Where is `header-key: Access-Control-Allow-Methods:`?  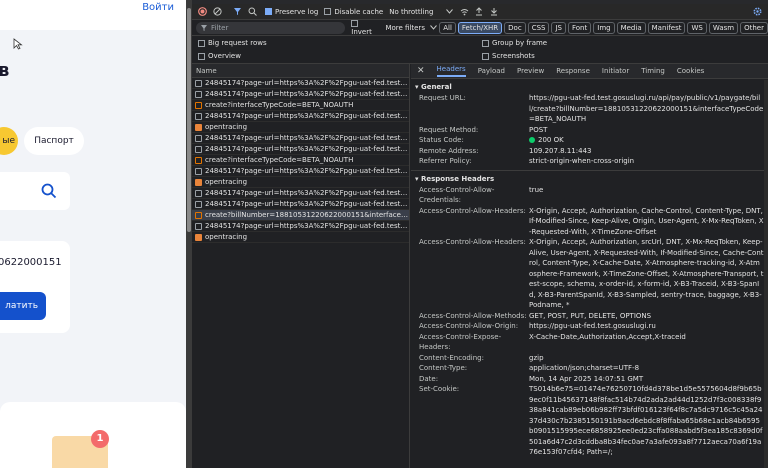 header-key: Access-Control-Allow-Methods: is located at coordinates (473, 315).